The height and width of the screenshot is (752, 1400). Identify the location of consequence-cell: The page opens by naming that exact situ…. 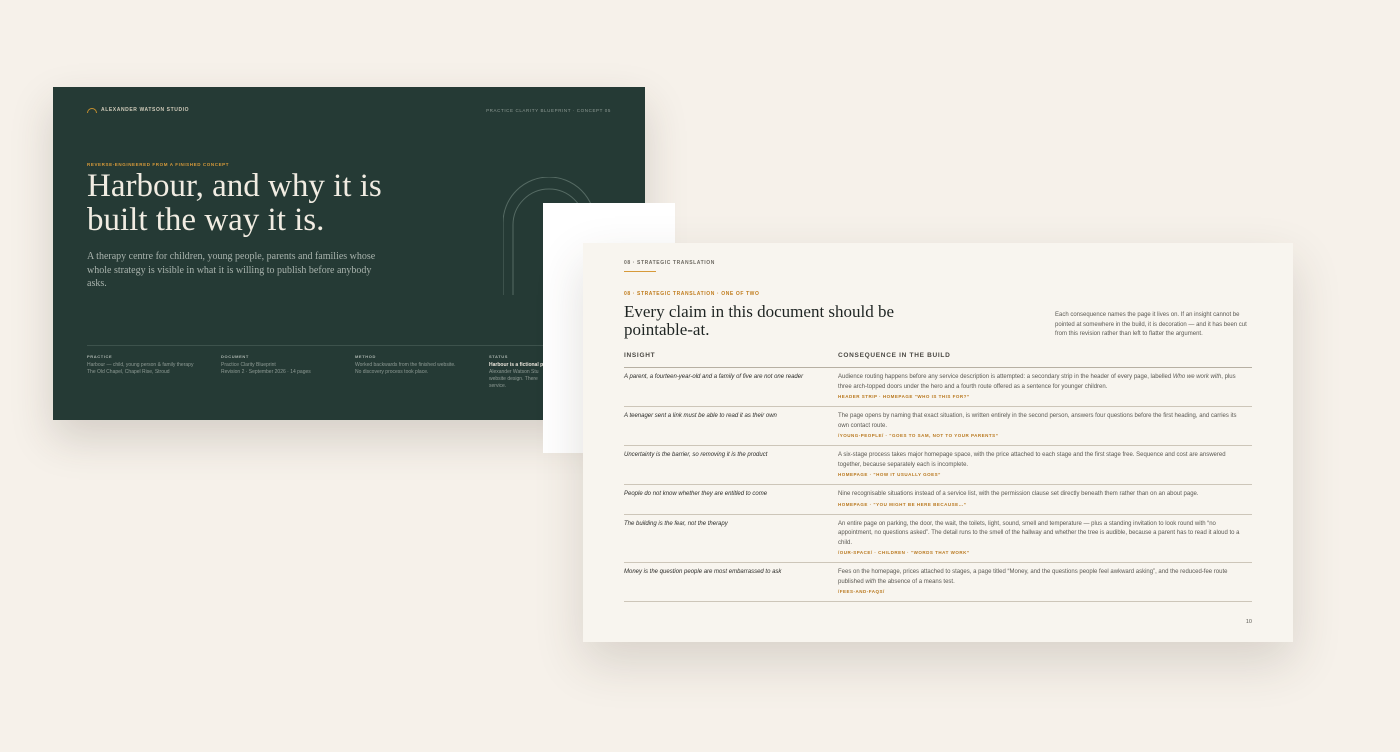
(1045, 426).